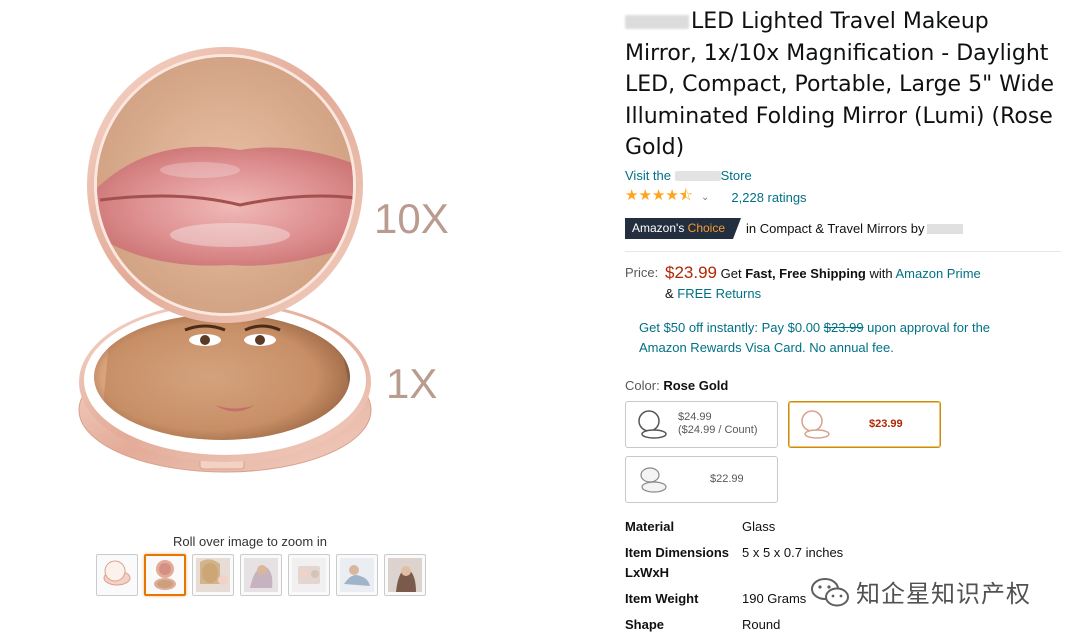 The image size is (1080, 638). What do you see at coordinates (815, 424) in the screenshot?
I see `mirror-rose-gold-icon` at bounding box center [815, 424].